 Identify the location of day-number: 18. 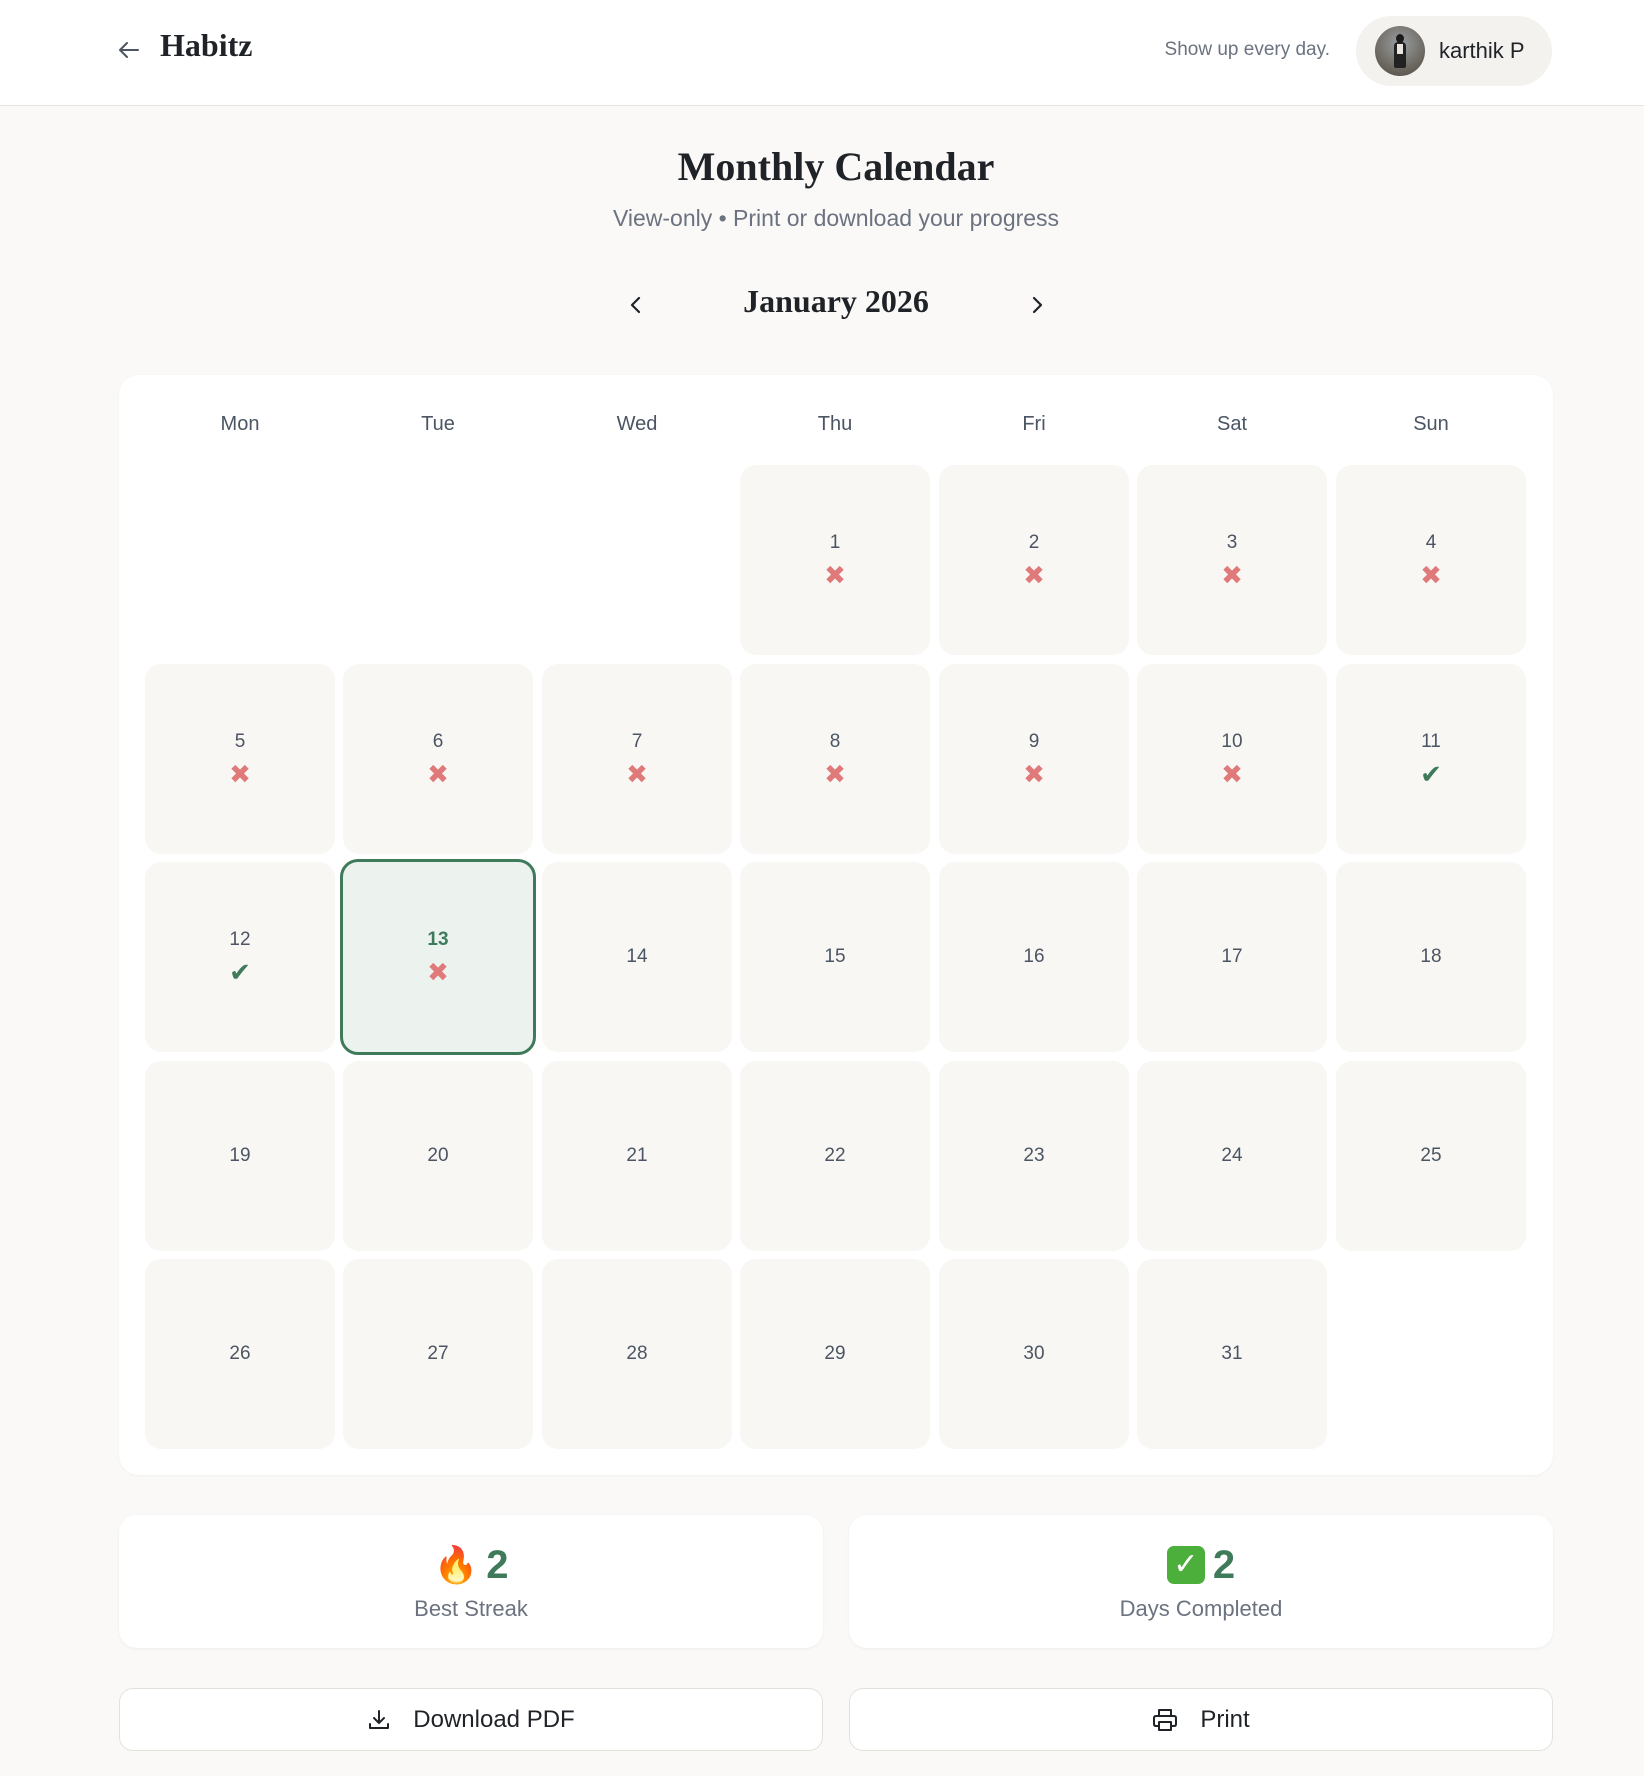
(1431, 956).